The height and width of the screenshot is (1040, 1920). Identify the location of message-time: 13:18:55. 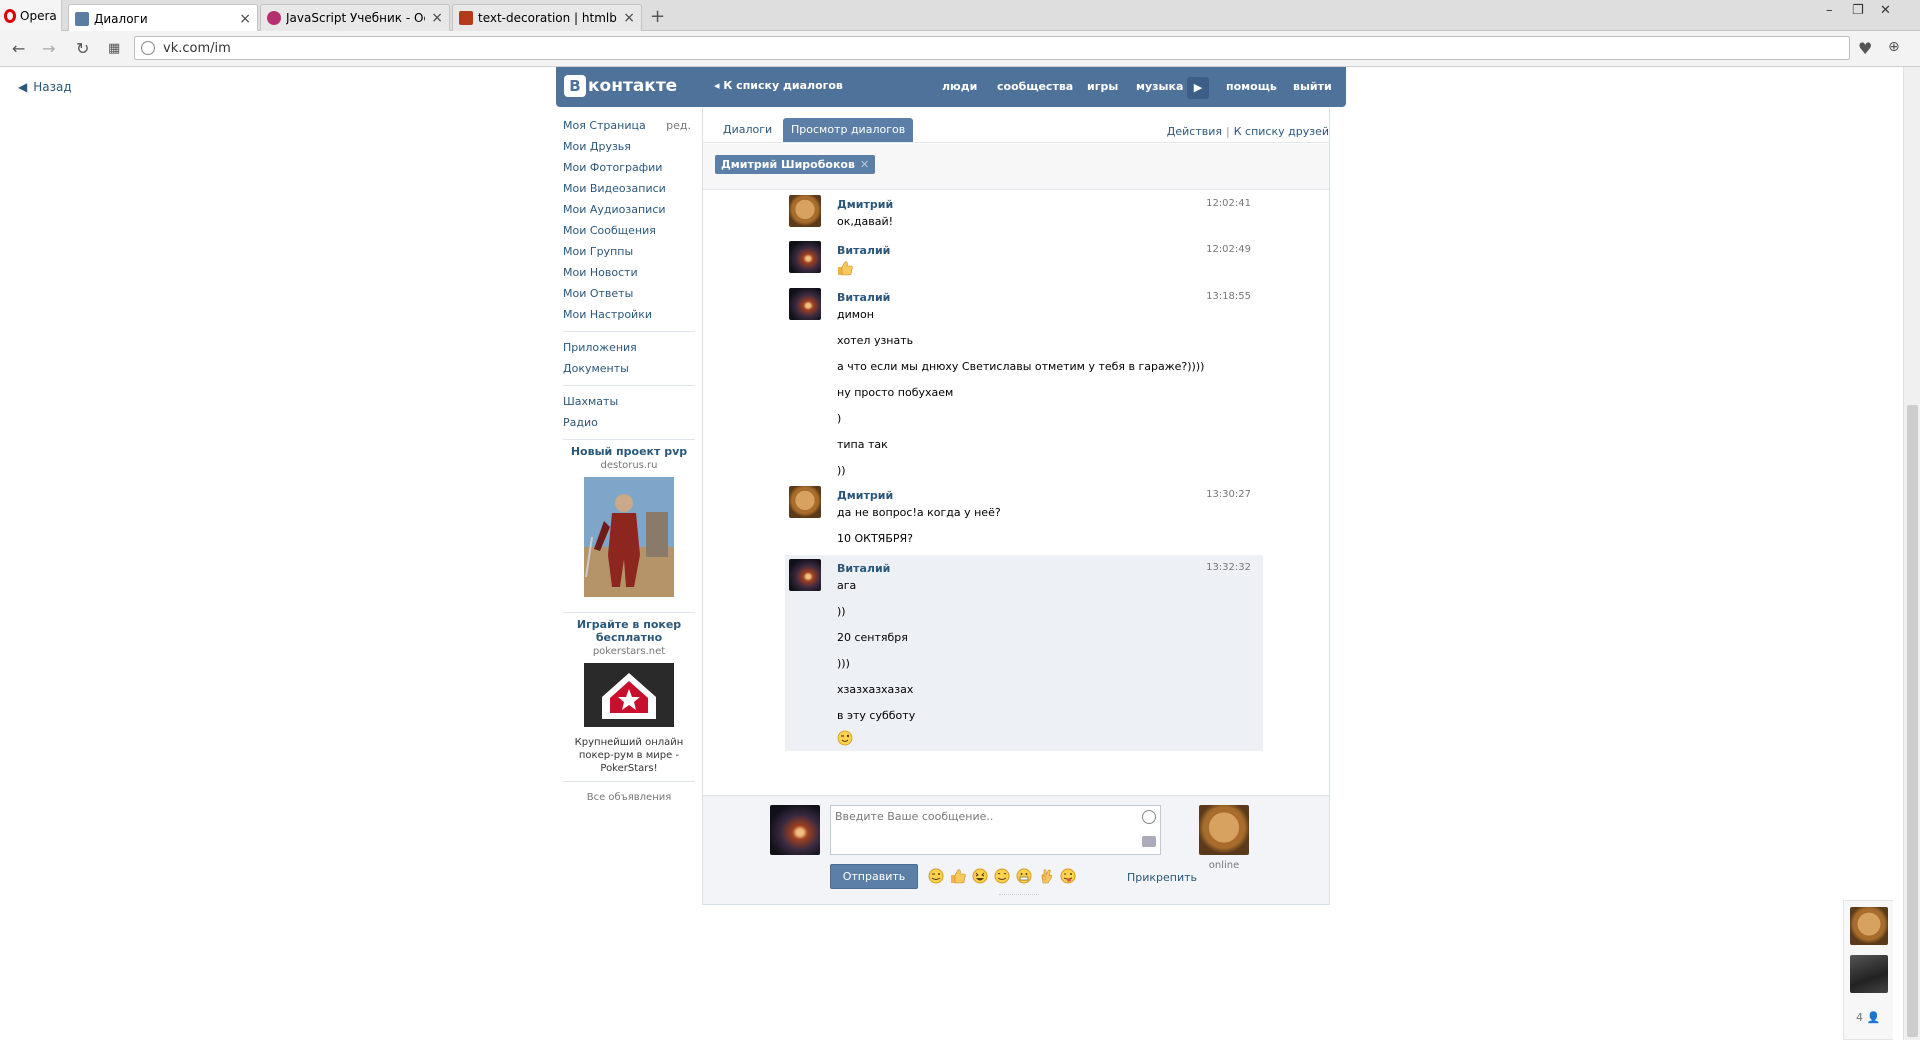
(1228, 296).